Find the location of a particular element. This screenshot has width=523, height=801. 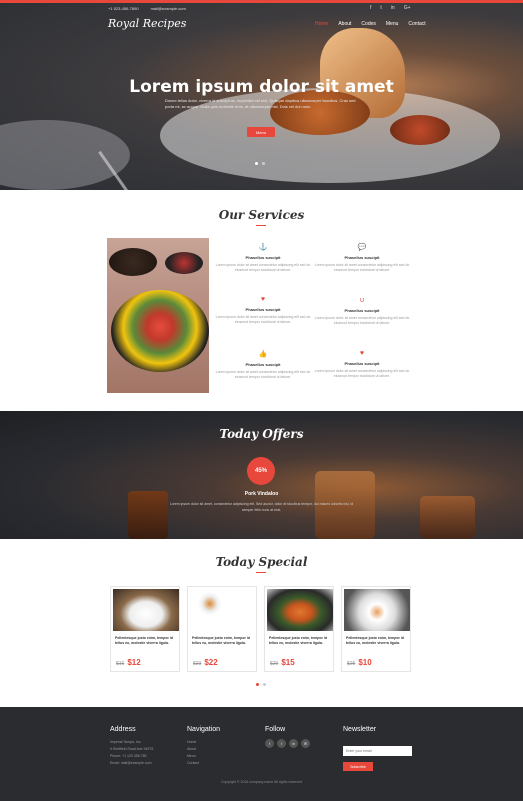

services-food-image is located at coordinates (158, 315).